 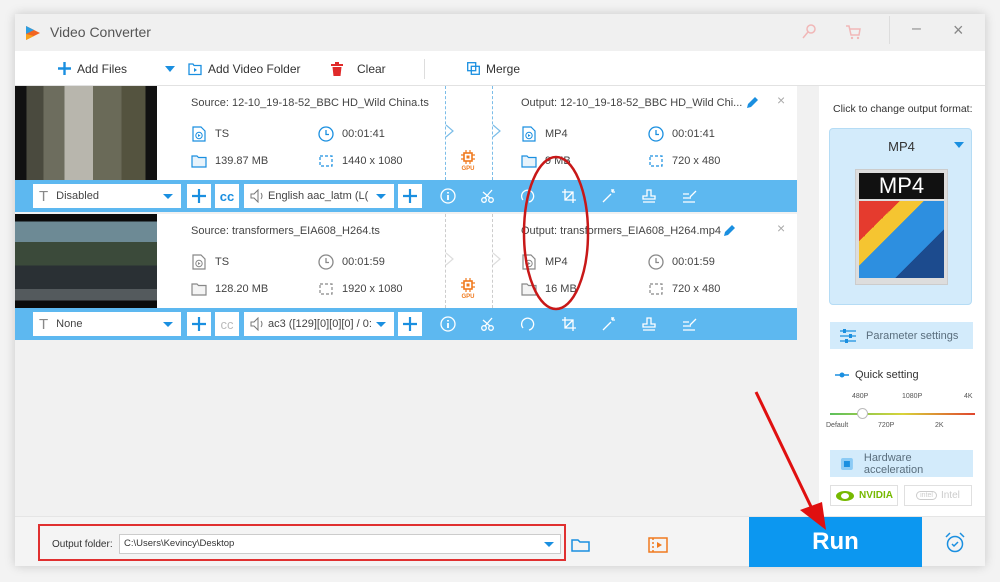 What do you see at coordinates (468, 157) in the screenshot?
I see `gpu-chip-icon` at bounding box center [468, 157].